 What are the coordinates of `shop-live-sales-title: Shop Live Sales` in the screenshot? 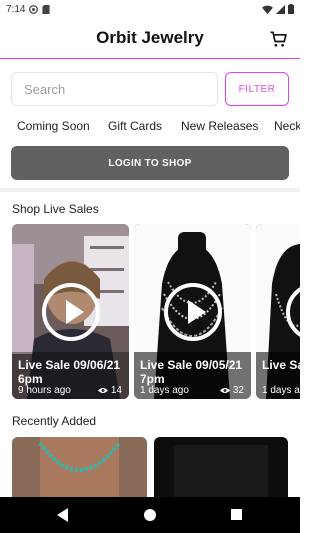 It's located at (55, 209).